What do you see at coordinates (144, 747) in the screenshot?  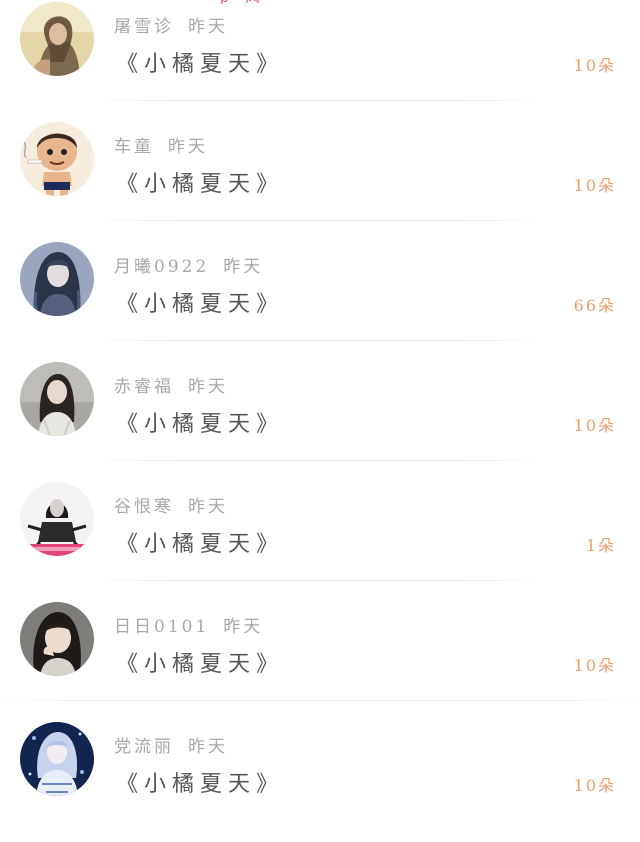 I see `user-name: 党流丽` at bounding box center [144, 747].